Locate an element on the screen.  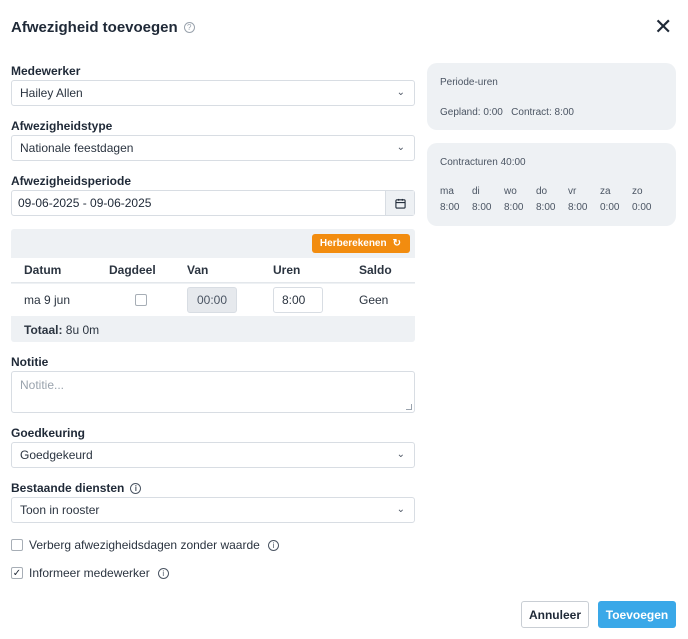
question-circle-icon: ? is located at coordinates (189, 27).